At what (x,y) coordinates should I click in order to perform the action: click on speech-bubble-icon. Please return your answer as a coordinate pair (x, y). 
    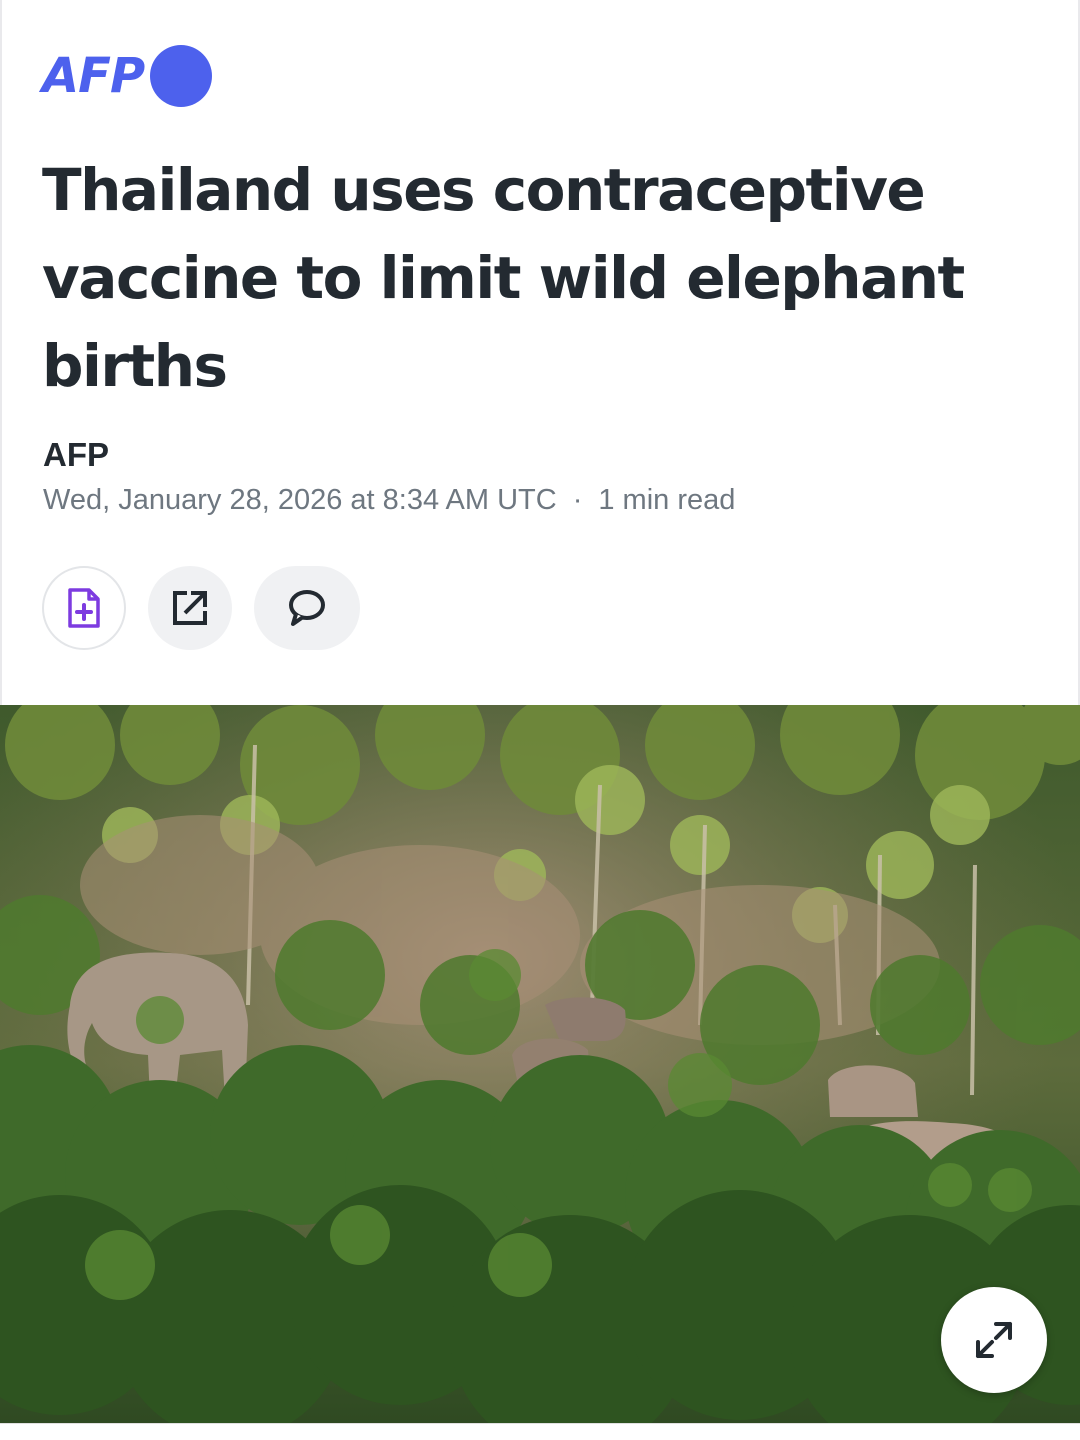
    Looking at the image, I should click on (307, 608).